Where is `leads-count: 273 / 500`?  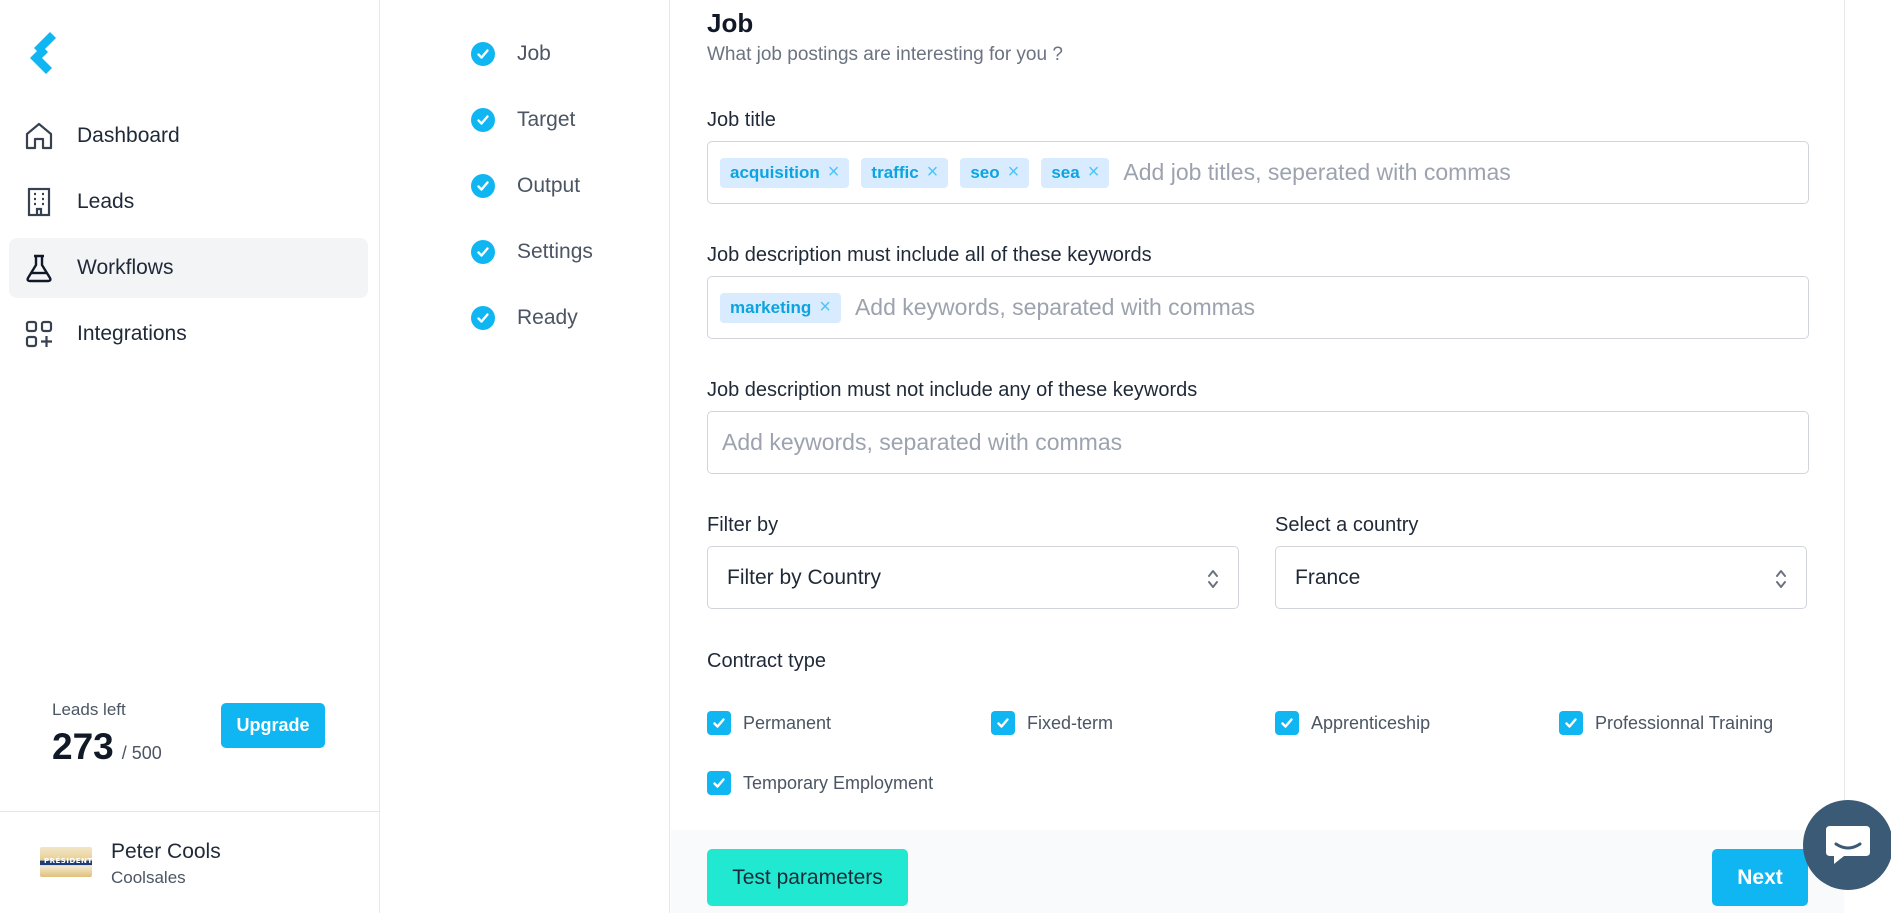
leads-count: 273 / 500 is located at coordinates (107, 747).